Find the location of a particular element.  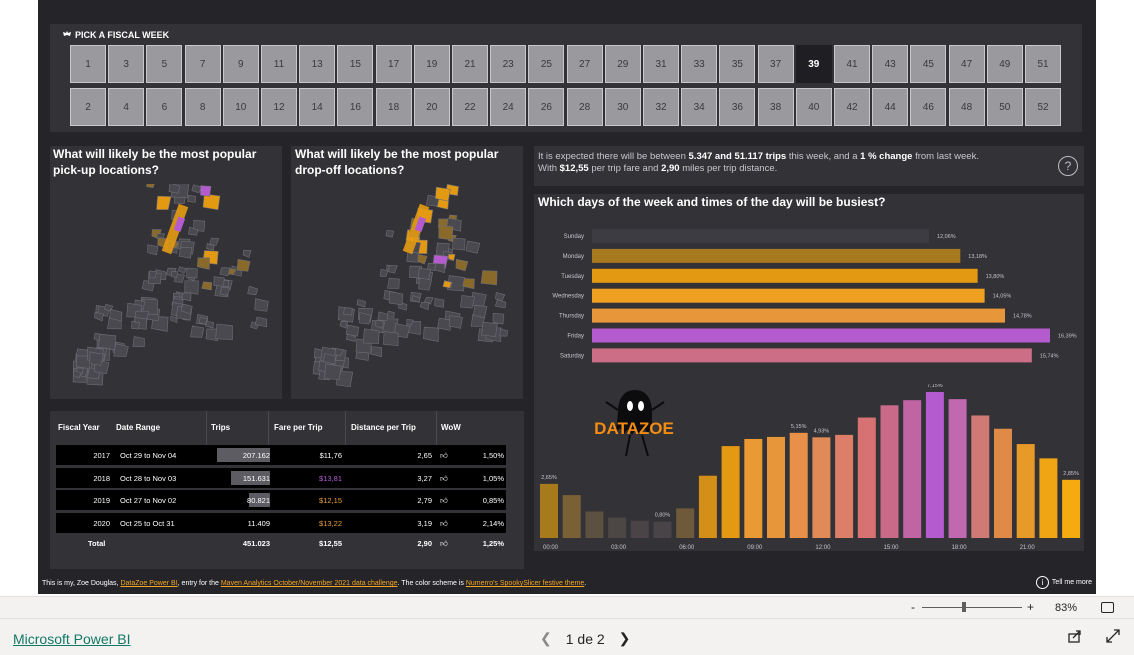

week-tile-11: 11 is located at coordinates (279, 64).